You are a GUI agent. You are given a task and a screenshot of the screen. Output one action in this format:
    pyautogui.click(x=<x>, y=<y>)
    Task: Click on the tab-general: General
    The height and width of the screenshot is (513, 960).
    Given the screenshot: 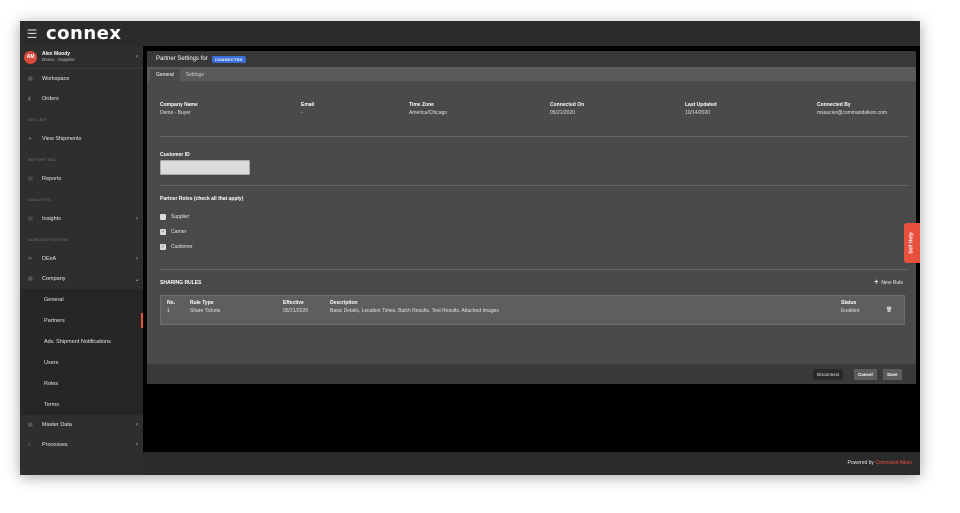 What is the action you would take?
    pyautogui.click(x=165, y=75)
    